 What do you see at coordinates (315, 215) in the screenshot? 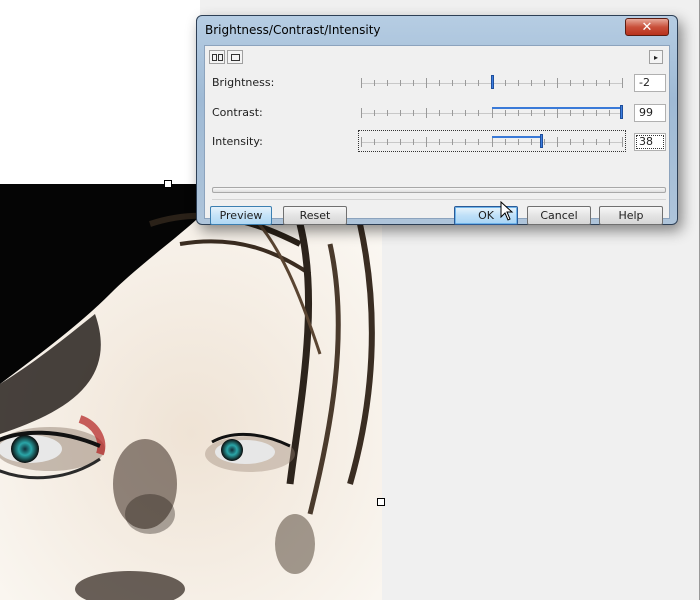
I see `reset-button: Reset` at bounding box center [315, 215].